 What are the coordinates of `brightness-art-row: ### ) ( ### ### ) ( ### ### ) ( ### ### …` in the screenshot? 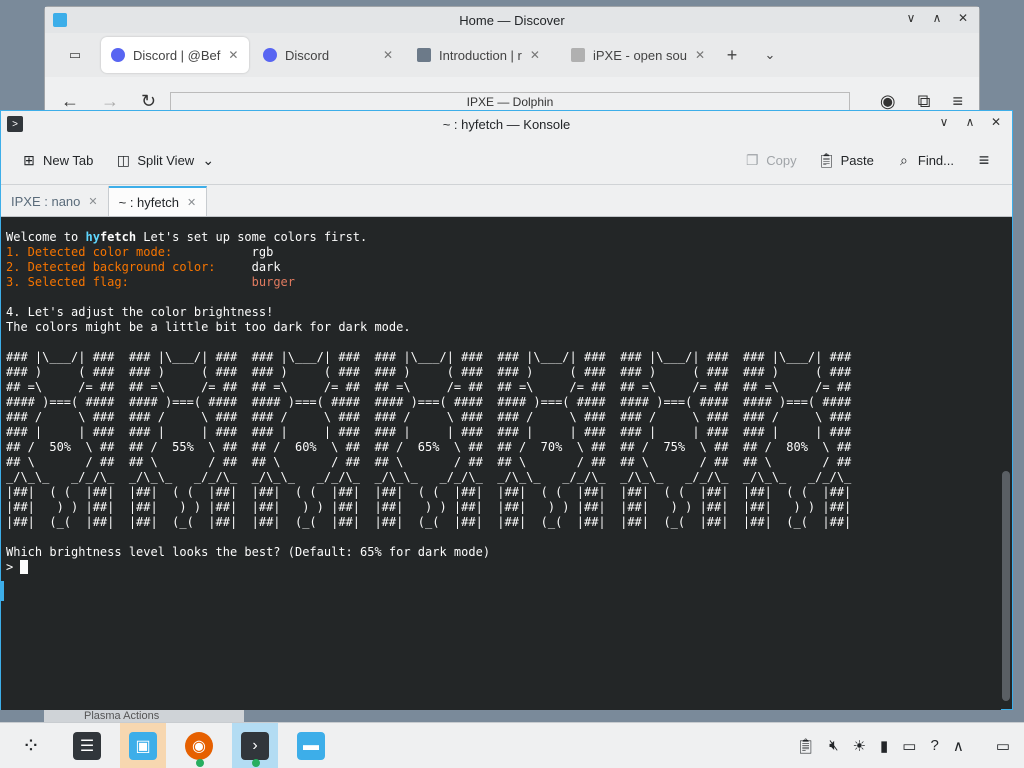 It's located at (429, 372).